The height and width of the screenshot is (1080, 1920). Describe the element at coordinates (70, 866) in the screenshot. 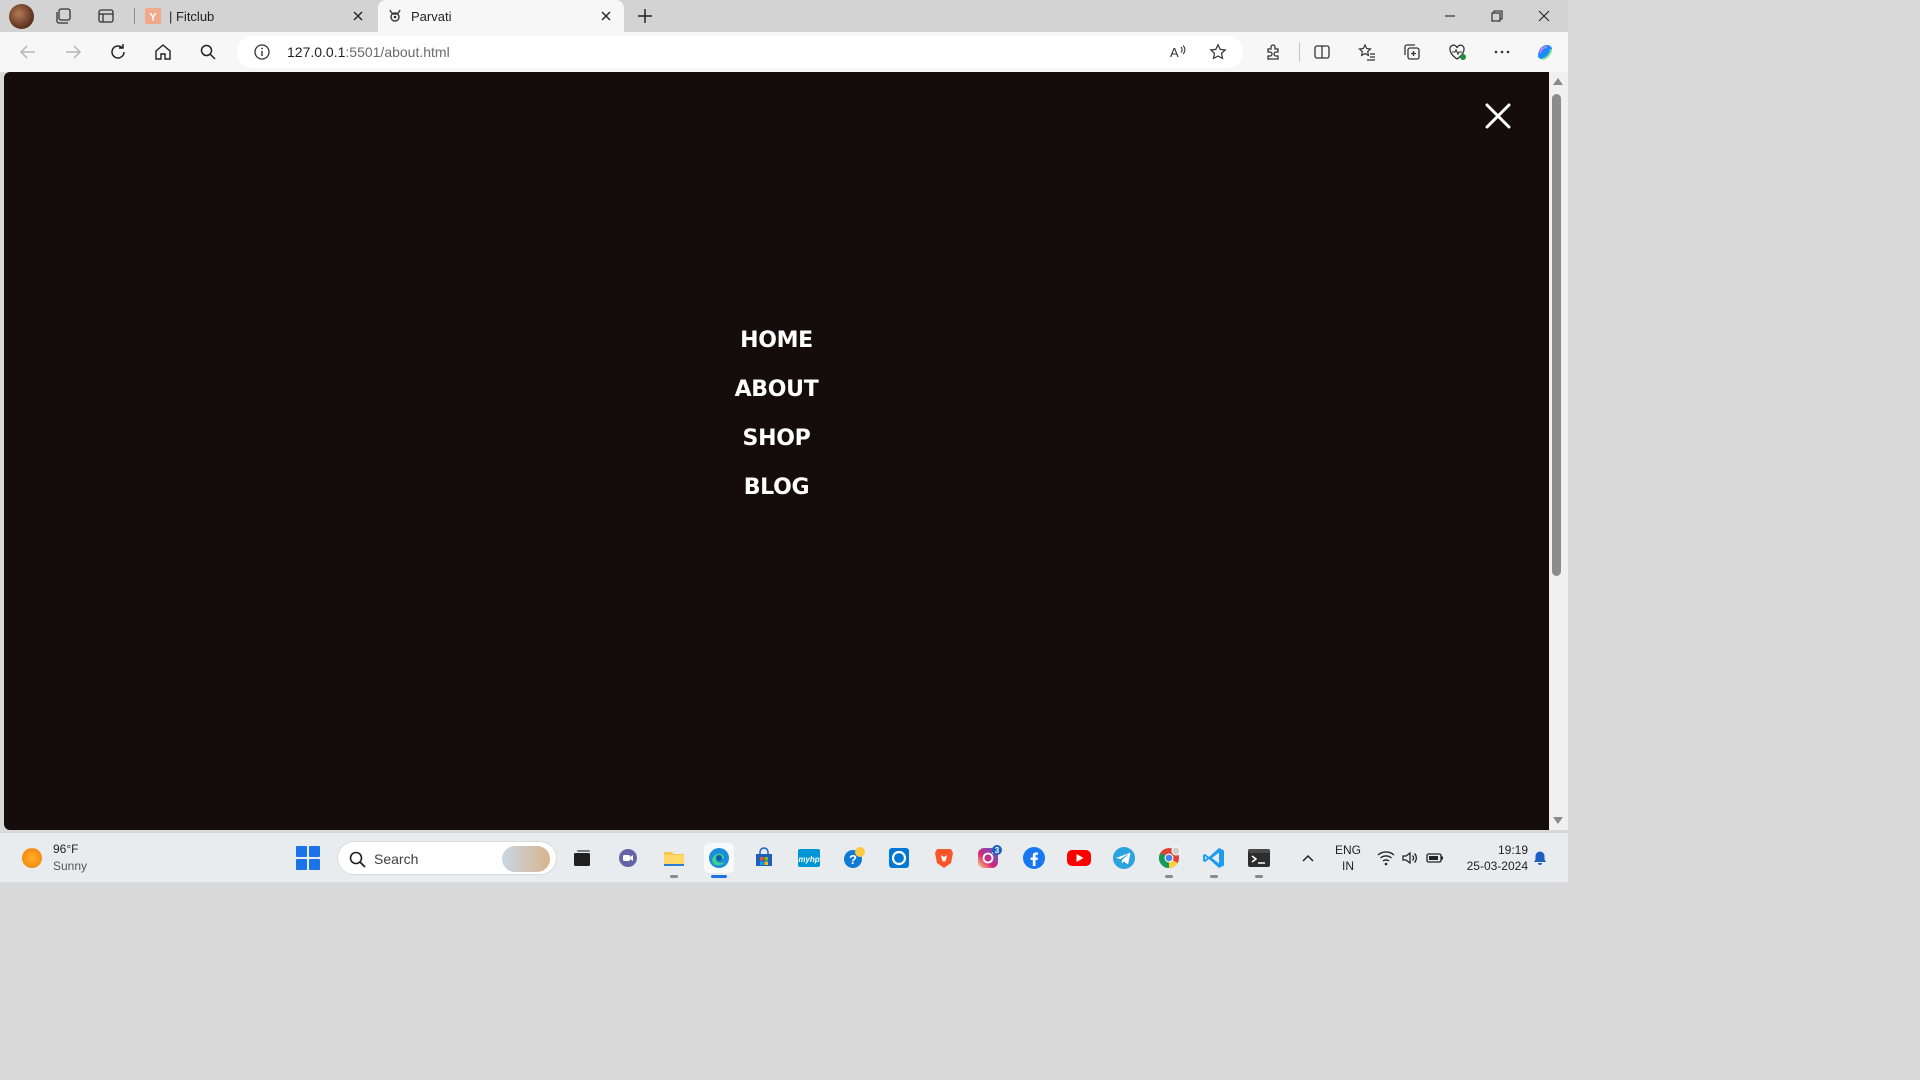

I see `weather-condition: Sunny` at that location.